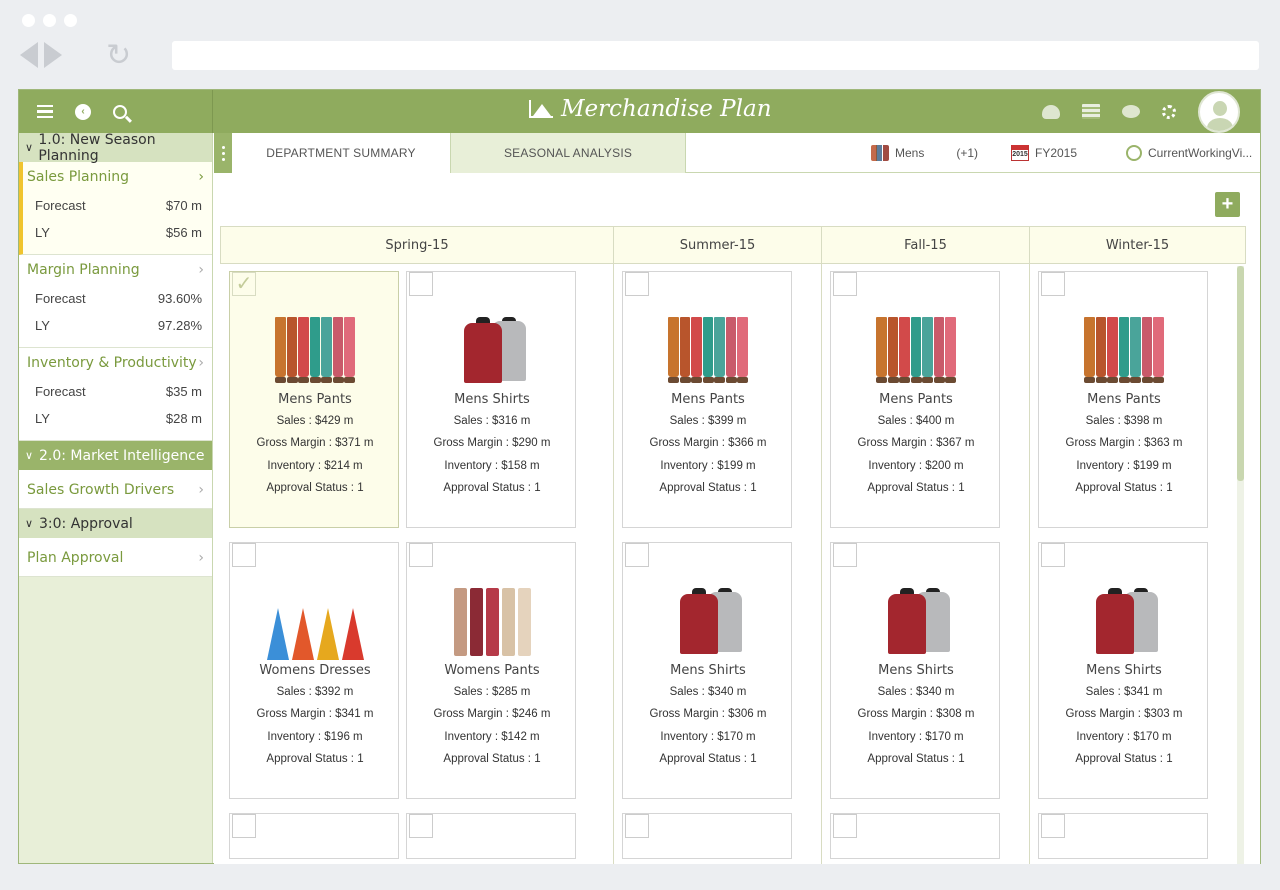  What do you see at coordinates (417, 245) in the screenshot?
I see `season-header-cell: Spring-15` at bounding box center [417, 245].